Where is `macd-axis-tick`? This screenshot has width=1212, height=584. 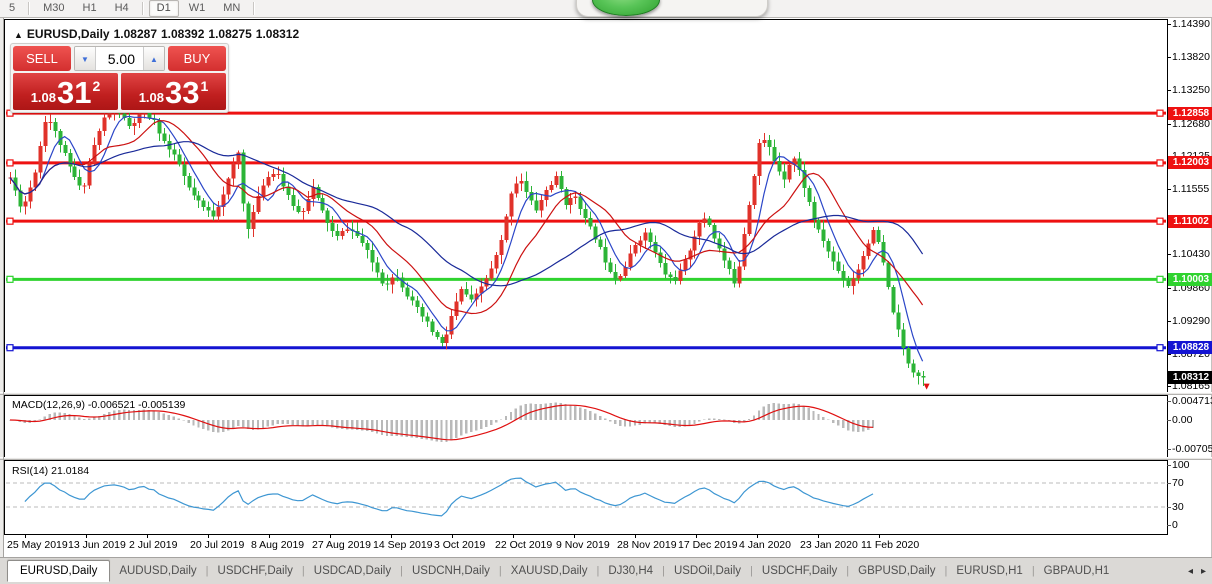
macd-axis-tick is located at coordinates (1169, 401).